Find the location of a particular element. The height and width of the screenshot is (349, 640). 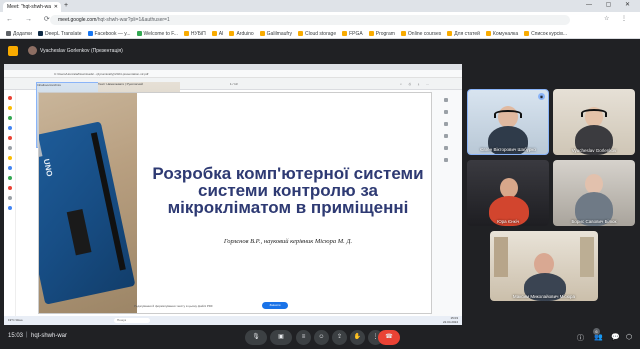

tab-title: Meet: "hqt-shwh-wa is located at coordinates (29, 7).